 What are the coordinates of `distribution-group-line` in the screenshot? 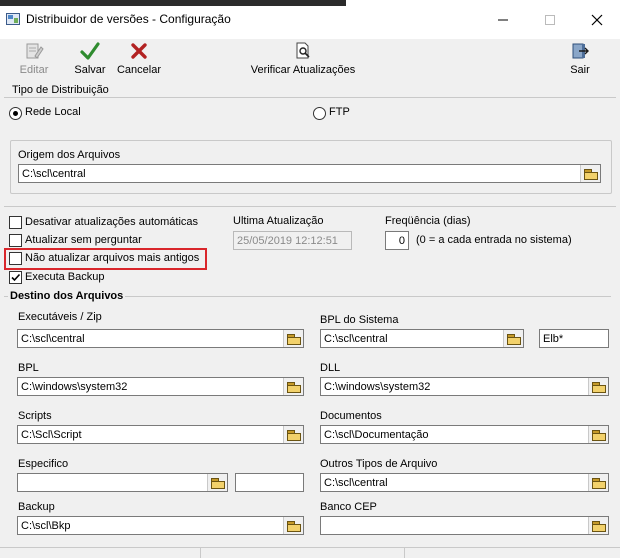 It's located at (310, 97).